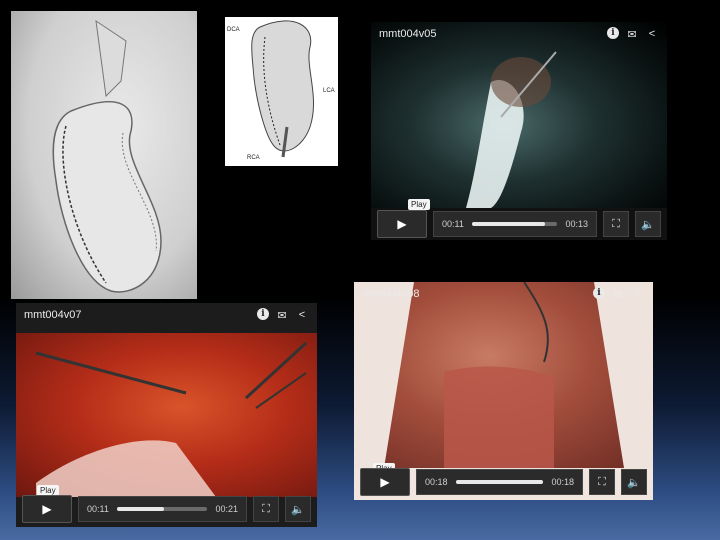 The width and height of the screenshot is (720, 540). Describe the element at coordinates (408, 34) in the screenshot. I see `video-title: mmt004v05` at that location.